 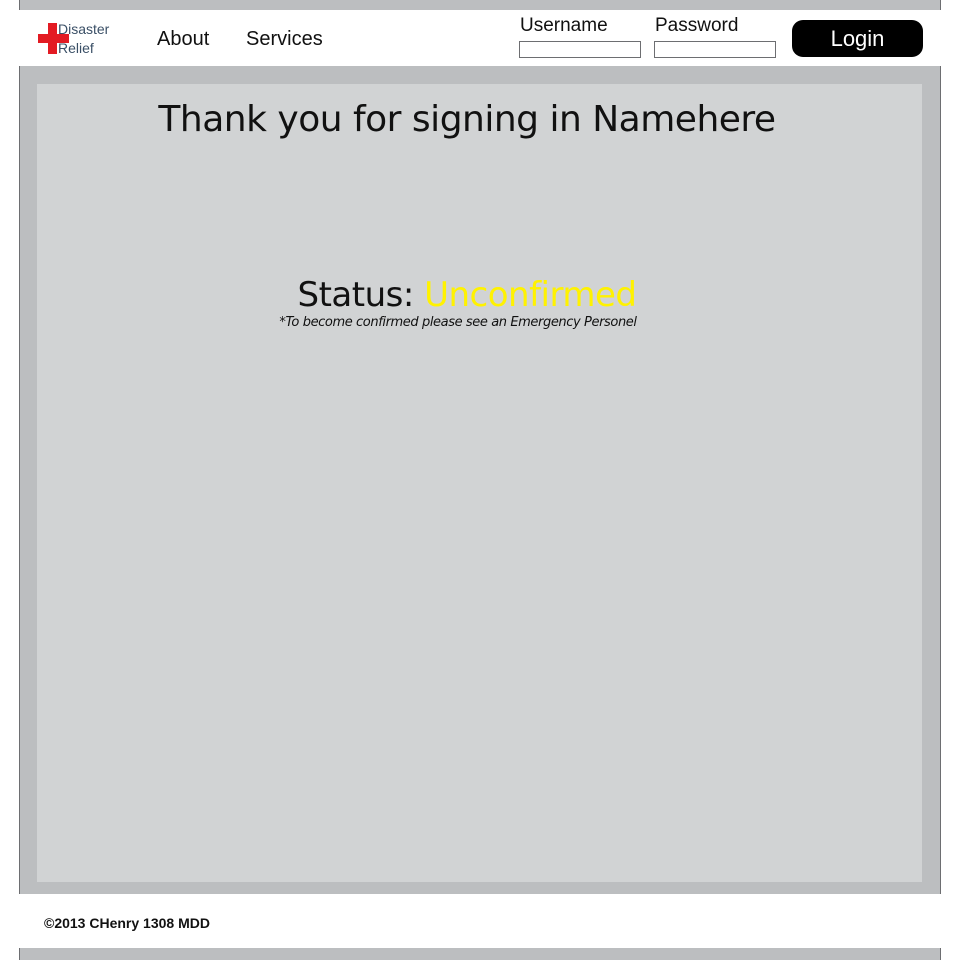 I want to click on username-input, so click(x=580, y=49).